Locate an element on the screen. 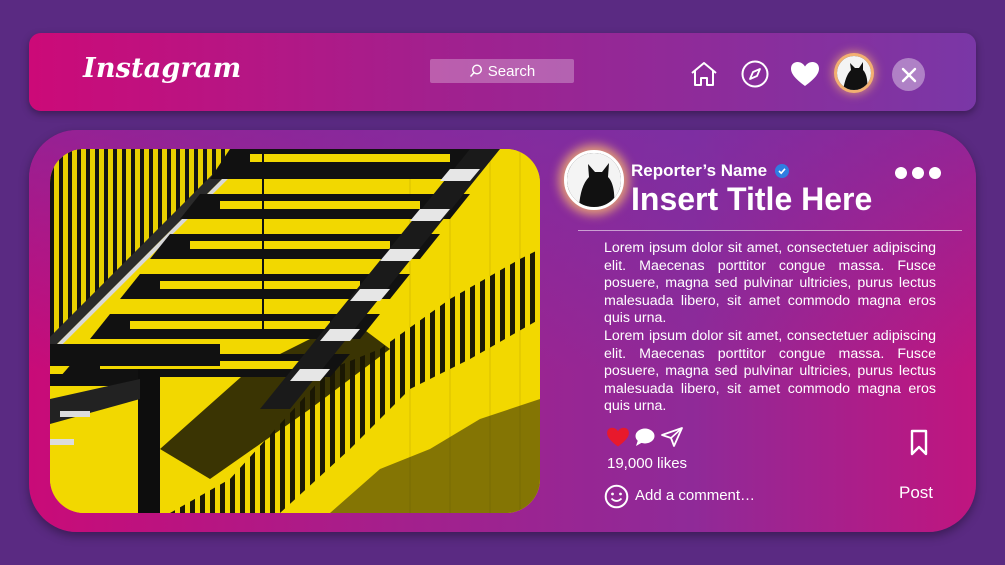  close-button is located at coordinates (908, 74).